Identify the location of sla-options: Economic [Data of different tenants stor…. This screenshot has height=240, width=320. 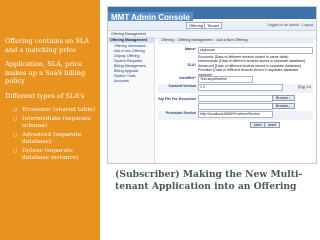
(255, 66).